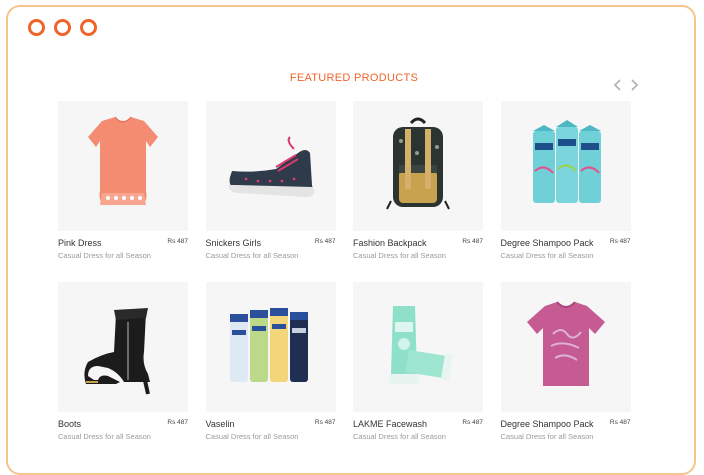 The image size is (704, 475). What do you see at coordinates (390, 424) in the screenshot?
I see `product-name: LAKME Facewash` at bounding box center [390, 424].